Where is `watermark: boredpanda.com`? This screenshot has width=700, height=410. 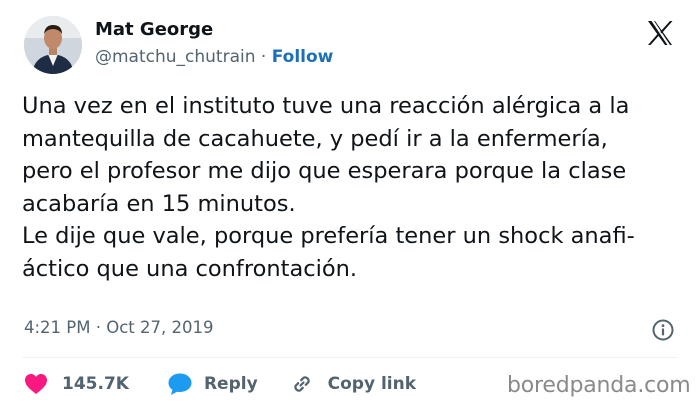 watermark: boredpanda.com is located at coordinates (599, 385).